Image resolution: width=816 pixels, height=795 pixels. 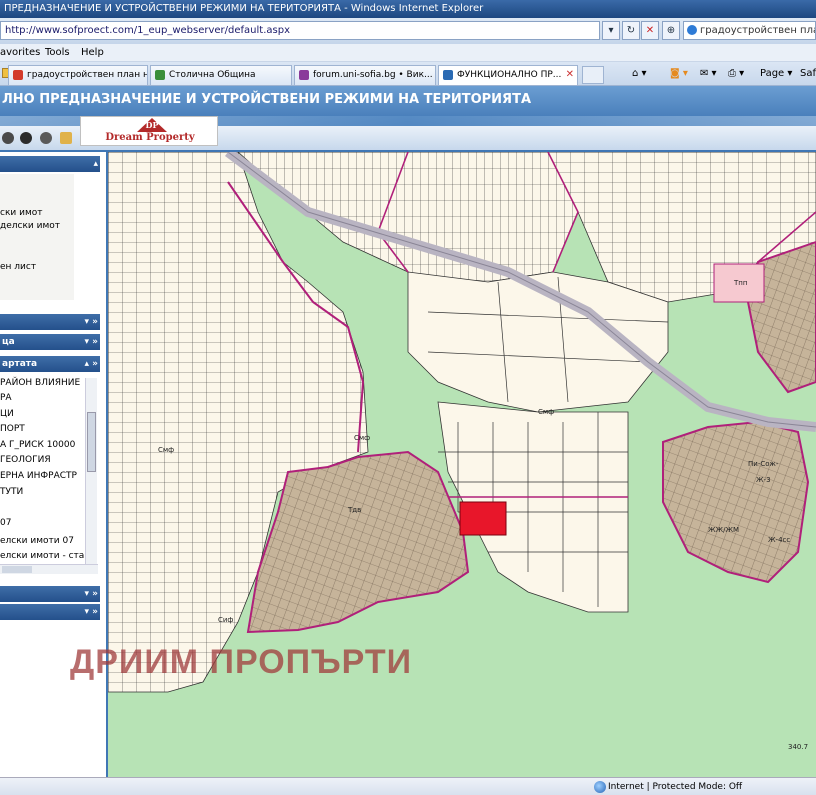 I want to click on panel-header-4: ▾ », so click(x=50, y=594).